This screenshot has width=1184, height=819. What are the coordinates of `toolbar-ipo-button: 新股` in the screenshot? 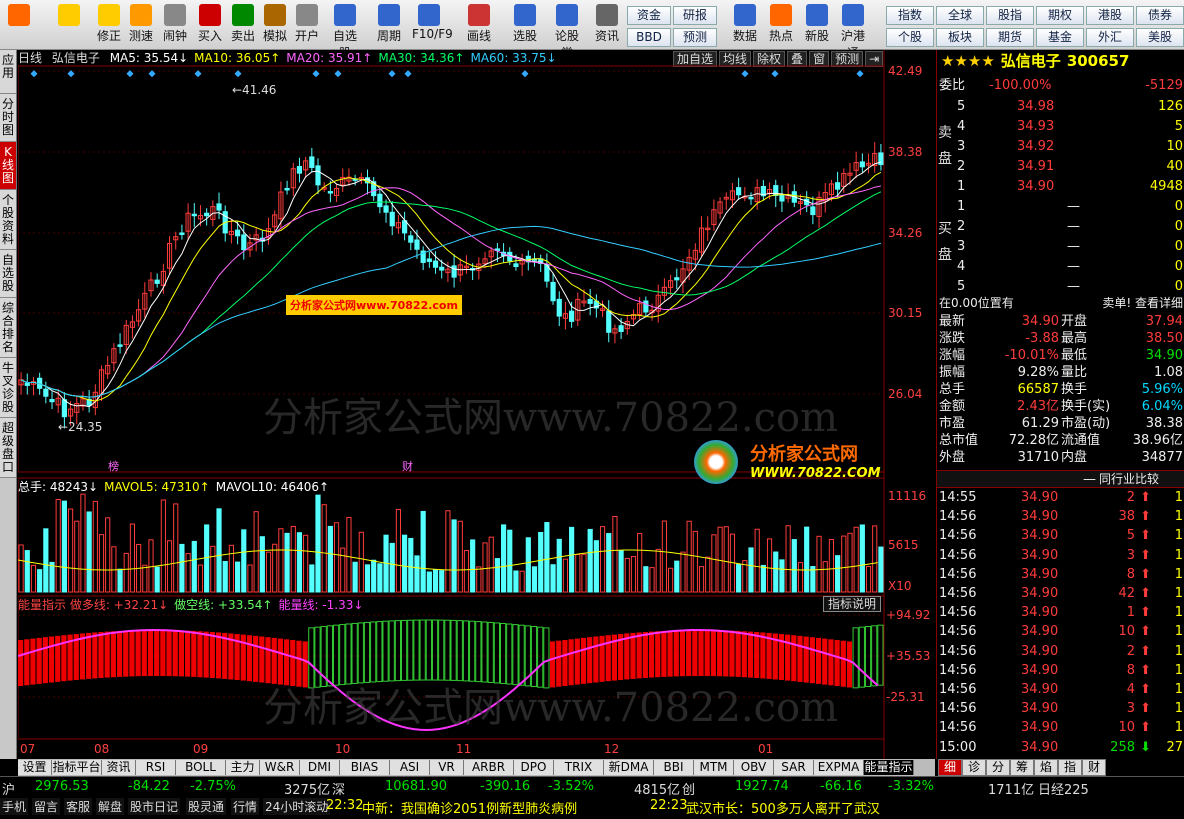 It's located at (817, 25).